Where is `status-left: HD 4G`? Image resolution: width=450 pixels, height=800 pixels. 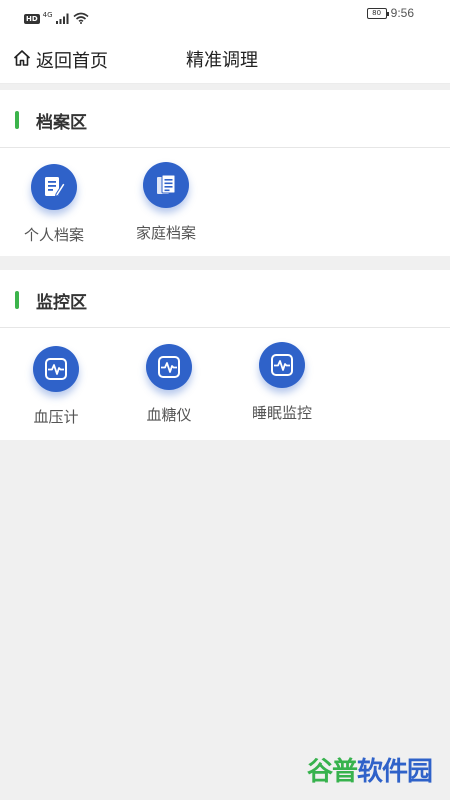
status-left: HD 4G is located at coordinates (56, 18).